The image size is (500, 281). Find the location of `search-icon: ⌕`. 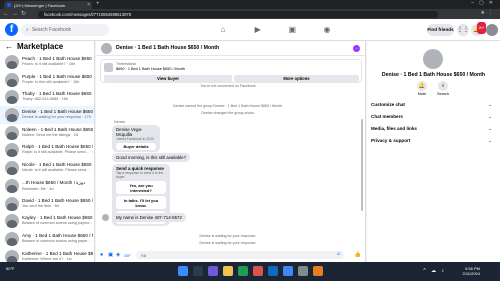

search-icon: ⌕ is located at coordinates (443, 86).